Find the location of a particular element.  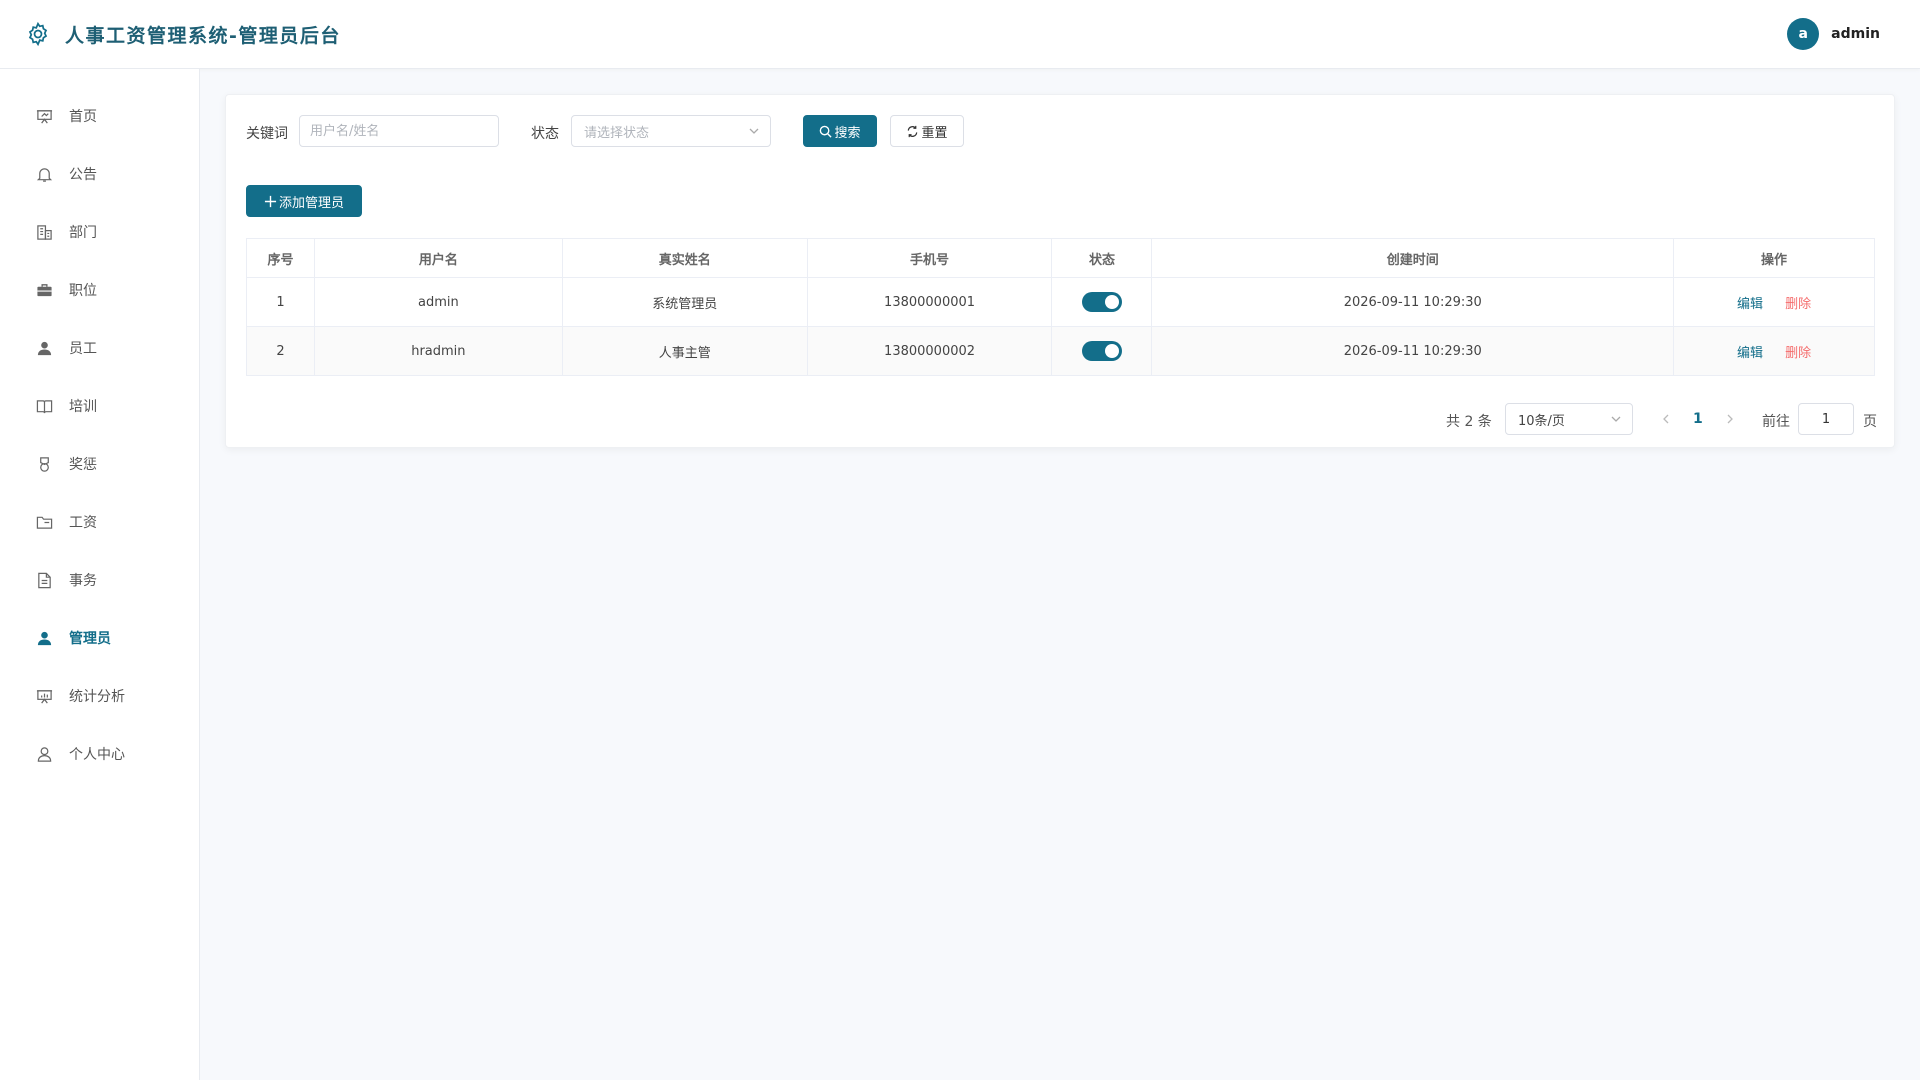

sidebar-item-label: 个人中心 is located at coordinates (97, 755).